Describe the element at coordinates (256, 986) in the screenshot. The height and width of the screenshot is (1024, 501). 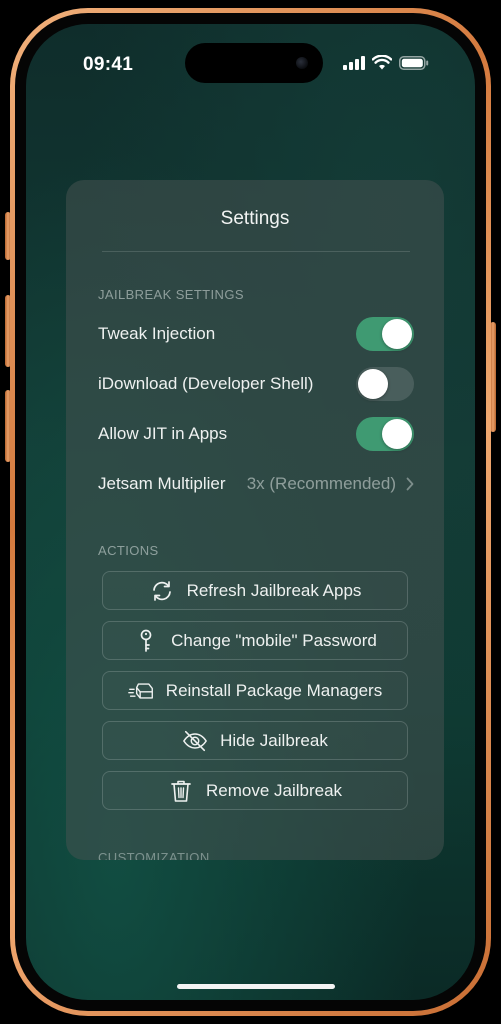
I see `home-indicator` at that location.